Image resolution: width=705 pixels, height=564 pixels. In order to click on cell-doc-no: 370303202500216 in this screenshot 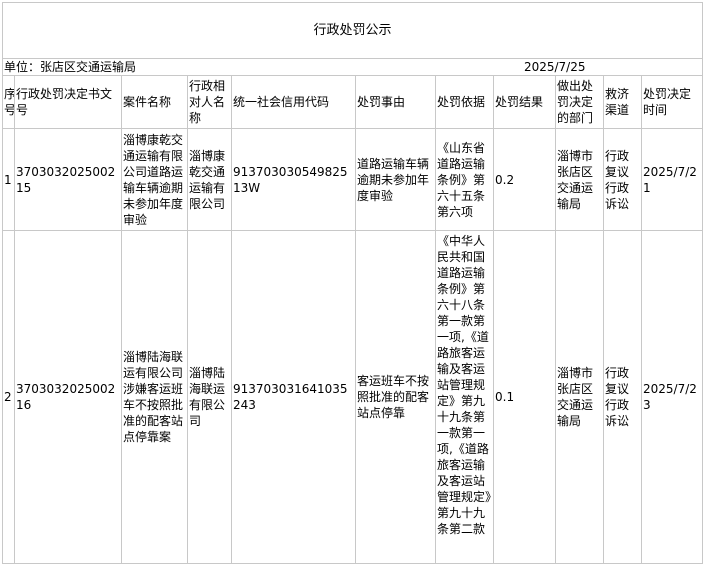, I will do `click(68, 397)`.